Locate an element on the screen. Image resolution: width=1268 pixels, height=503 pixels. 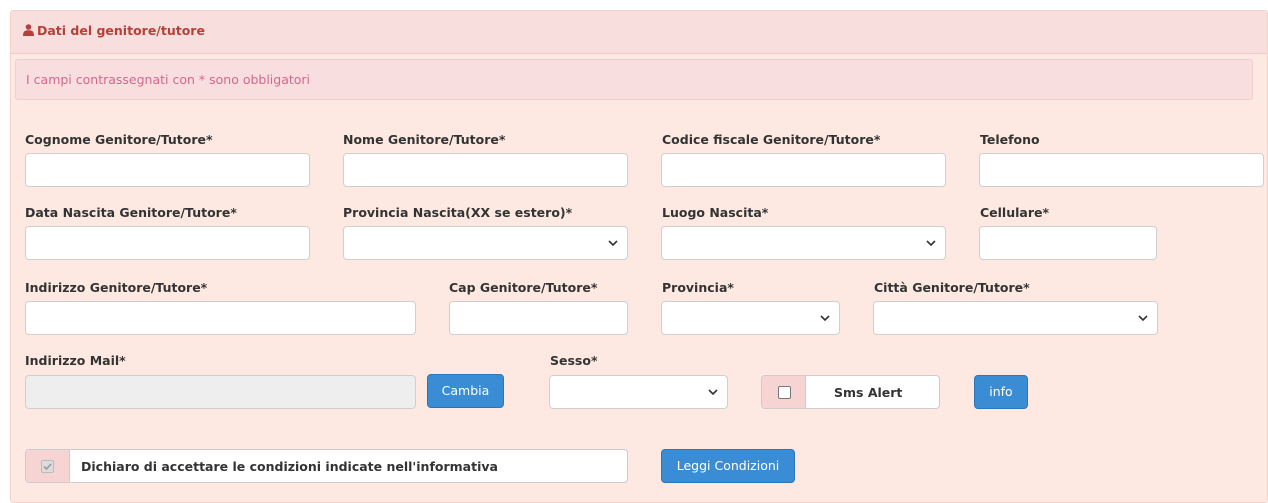
cambia-button: Cambia is located at coordinates (465, 391).